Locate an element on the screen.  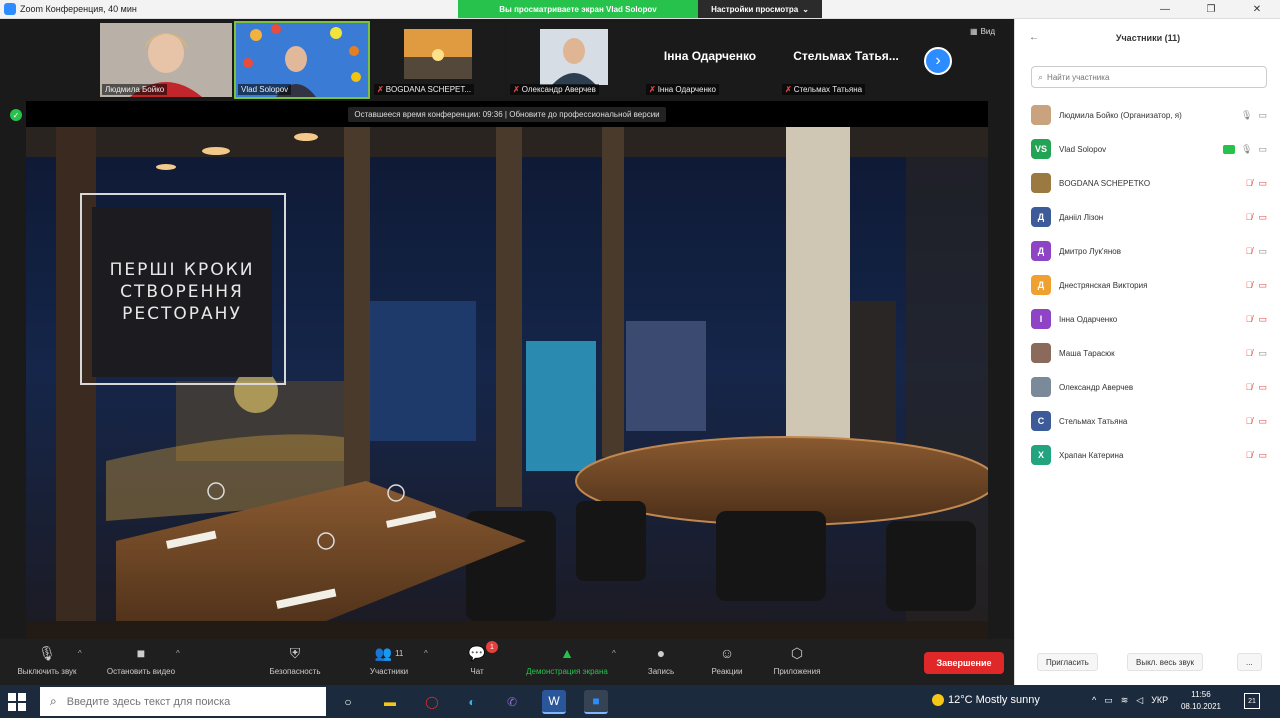
participant-avatar: І is located at coordinates (1041, 319).